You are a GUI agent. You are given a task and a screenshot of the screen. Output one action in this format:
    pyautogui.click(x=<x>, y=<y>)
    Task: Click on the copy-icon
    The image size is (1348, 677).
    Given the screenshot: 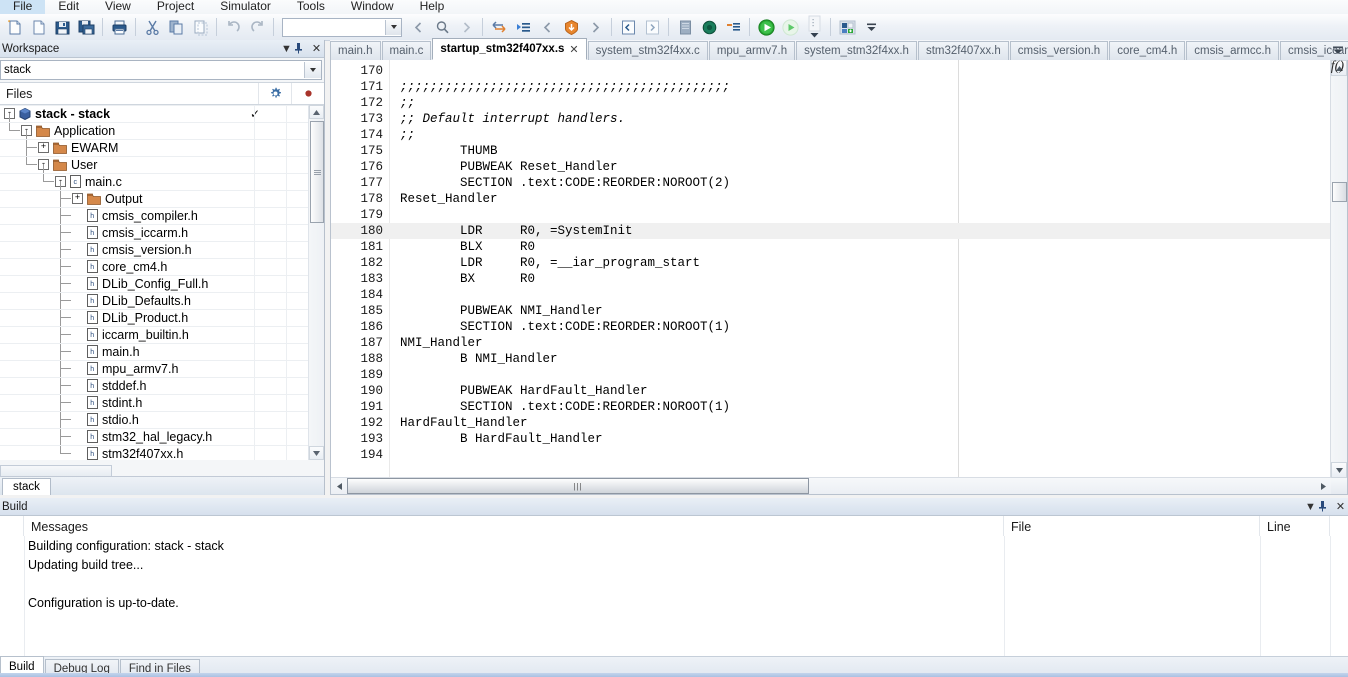 What is the action you would take?
    pyautogui.click(x=176, y=27)
    